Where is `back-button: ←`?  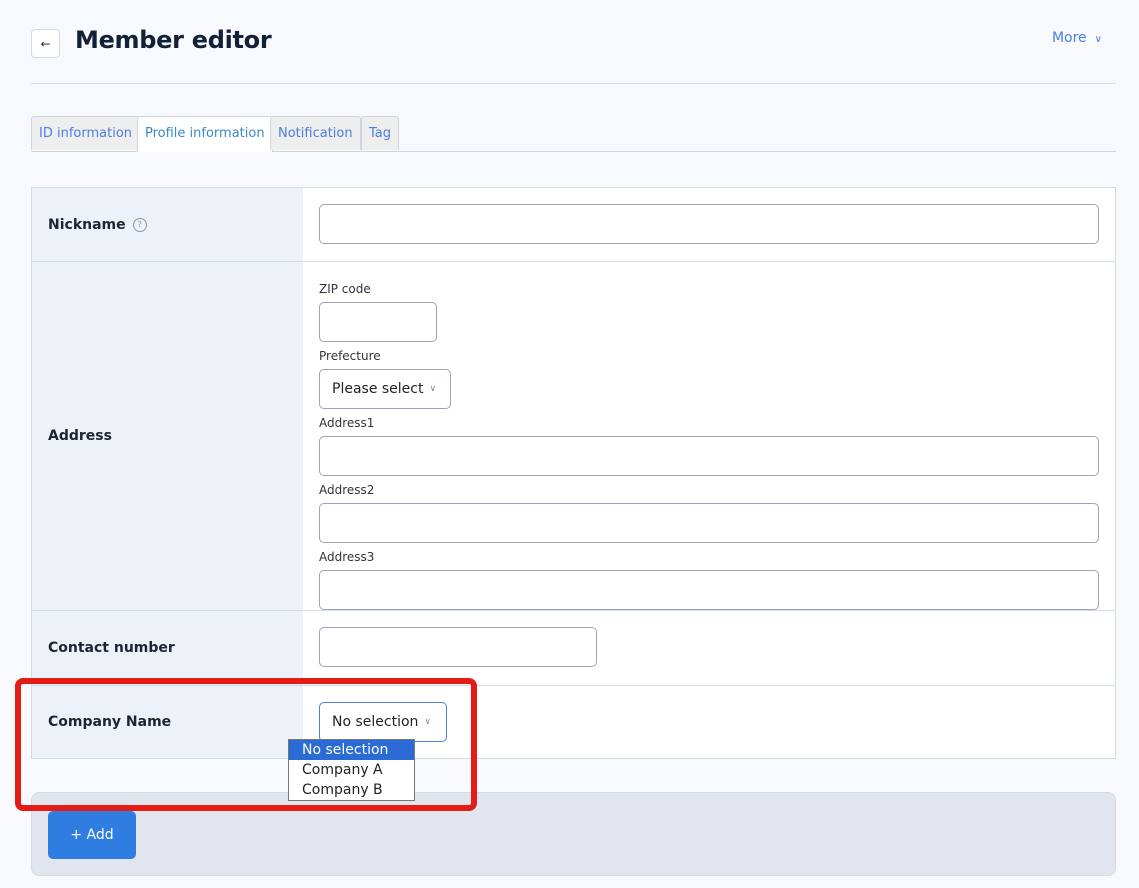 back-button: ← is located at coordinates (45, 43).